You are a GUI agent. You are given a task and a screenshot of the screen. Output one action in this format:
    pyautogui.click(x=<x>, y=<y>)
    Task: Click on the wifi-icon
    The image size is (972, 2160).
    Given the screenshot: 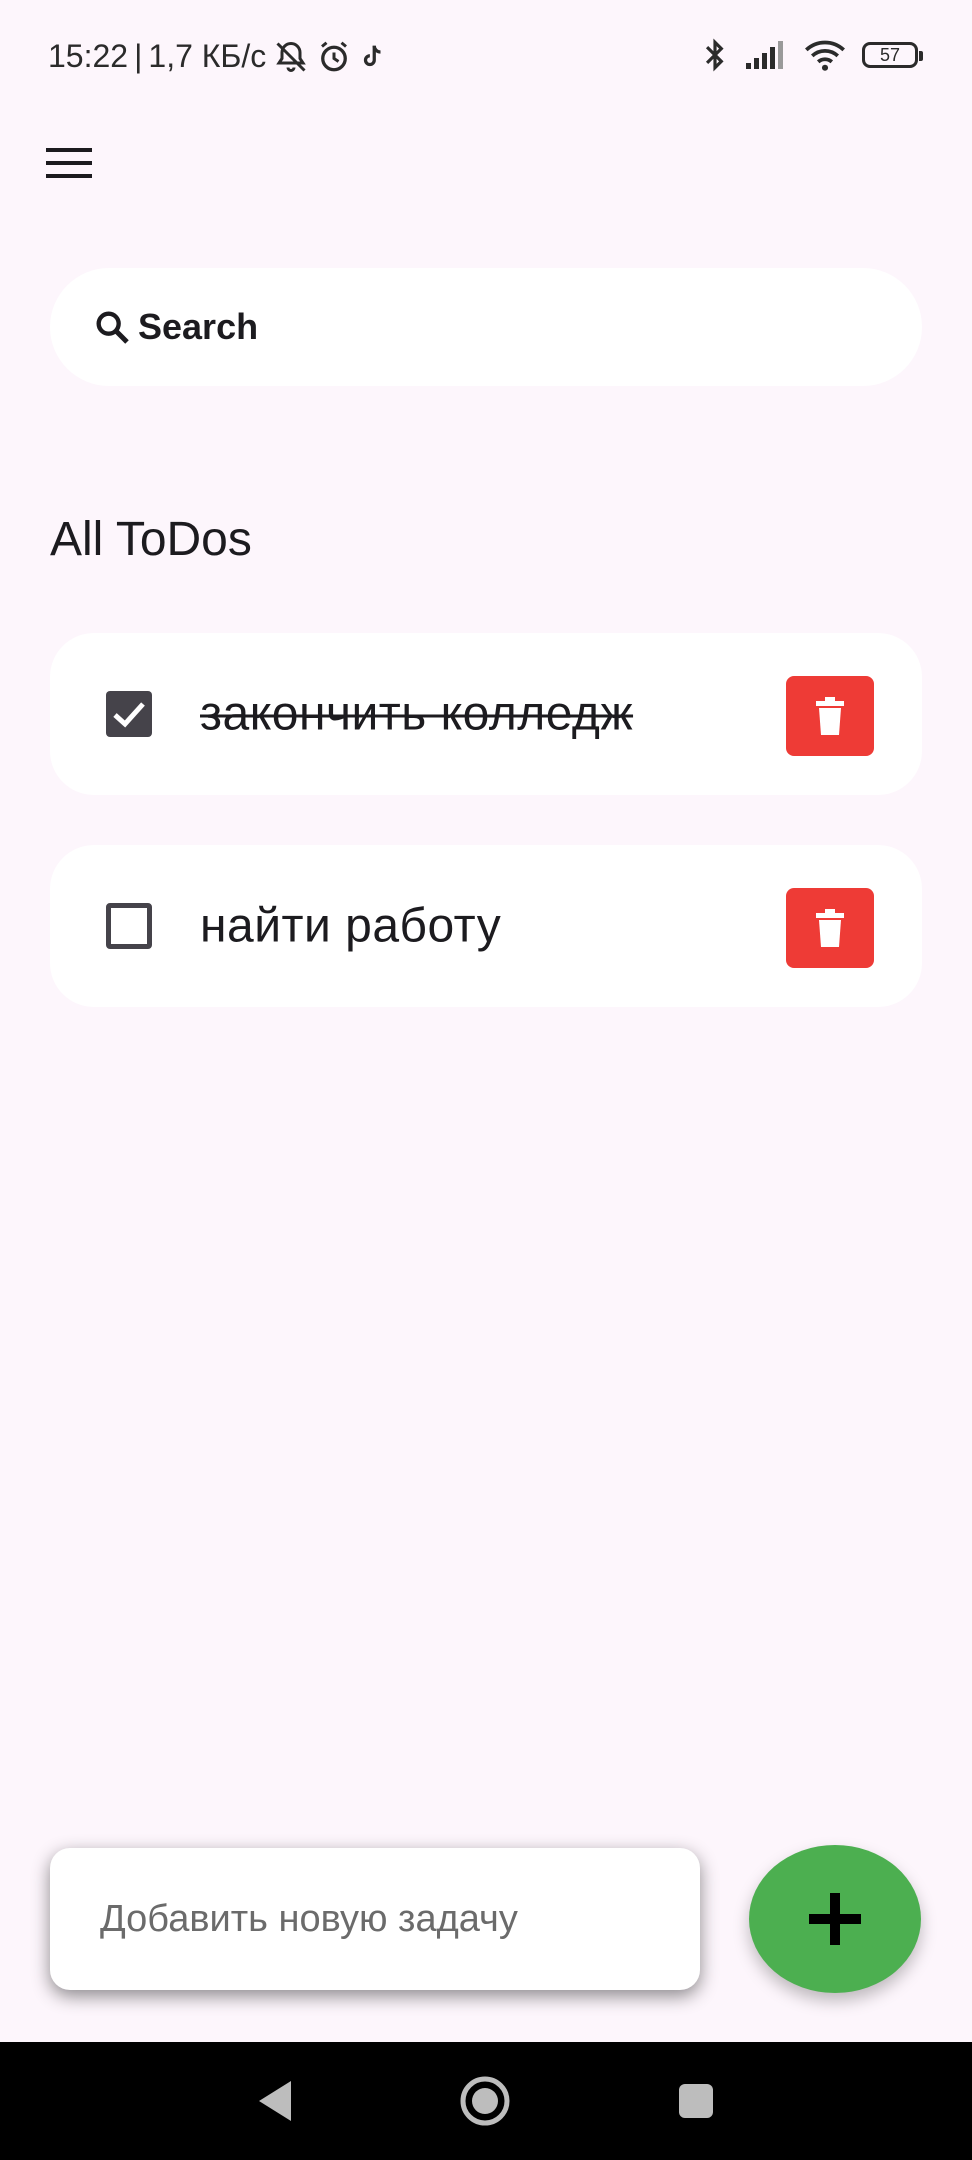 What is the action you would take?
    pyautogui.click(x=825, y=55)
    